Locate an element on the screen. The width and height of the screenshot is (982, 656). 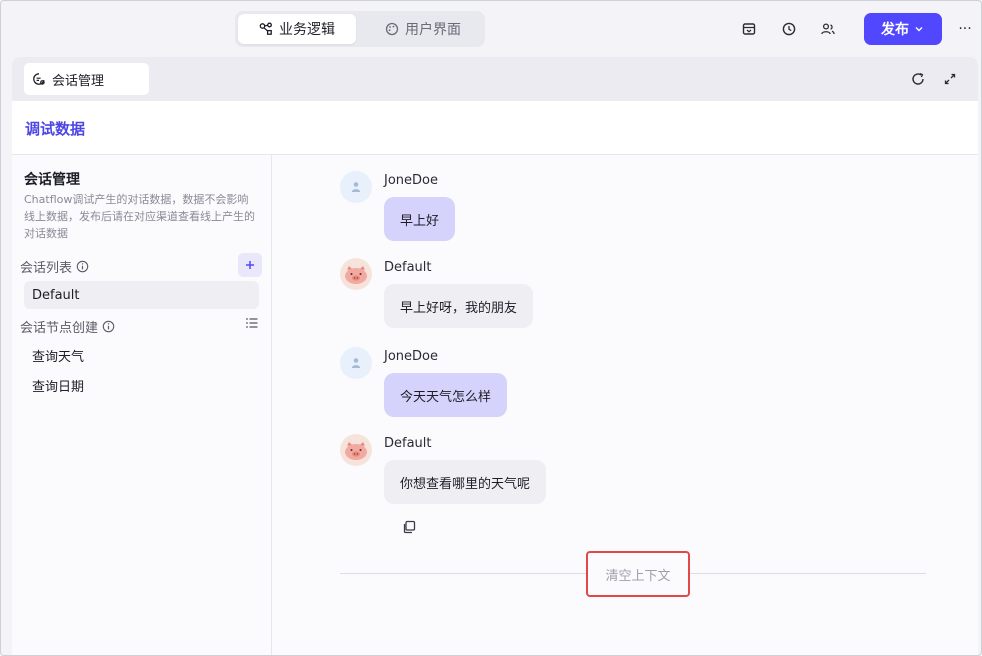
node-create-label: 会话节点创建 is located at coordinates (59, 328).